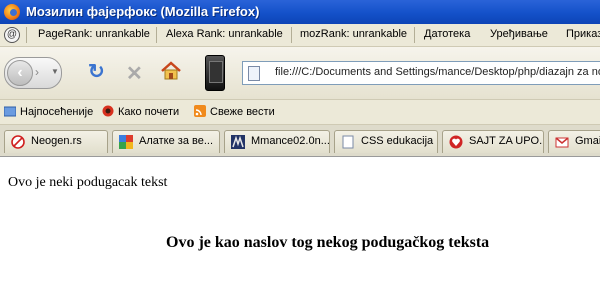 The height and width of the screenshot is (304, 600). I want to click on bookmark-most-visited: Најпосећеније, so click(48, 111).